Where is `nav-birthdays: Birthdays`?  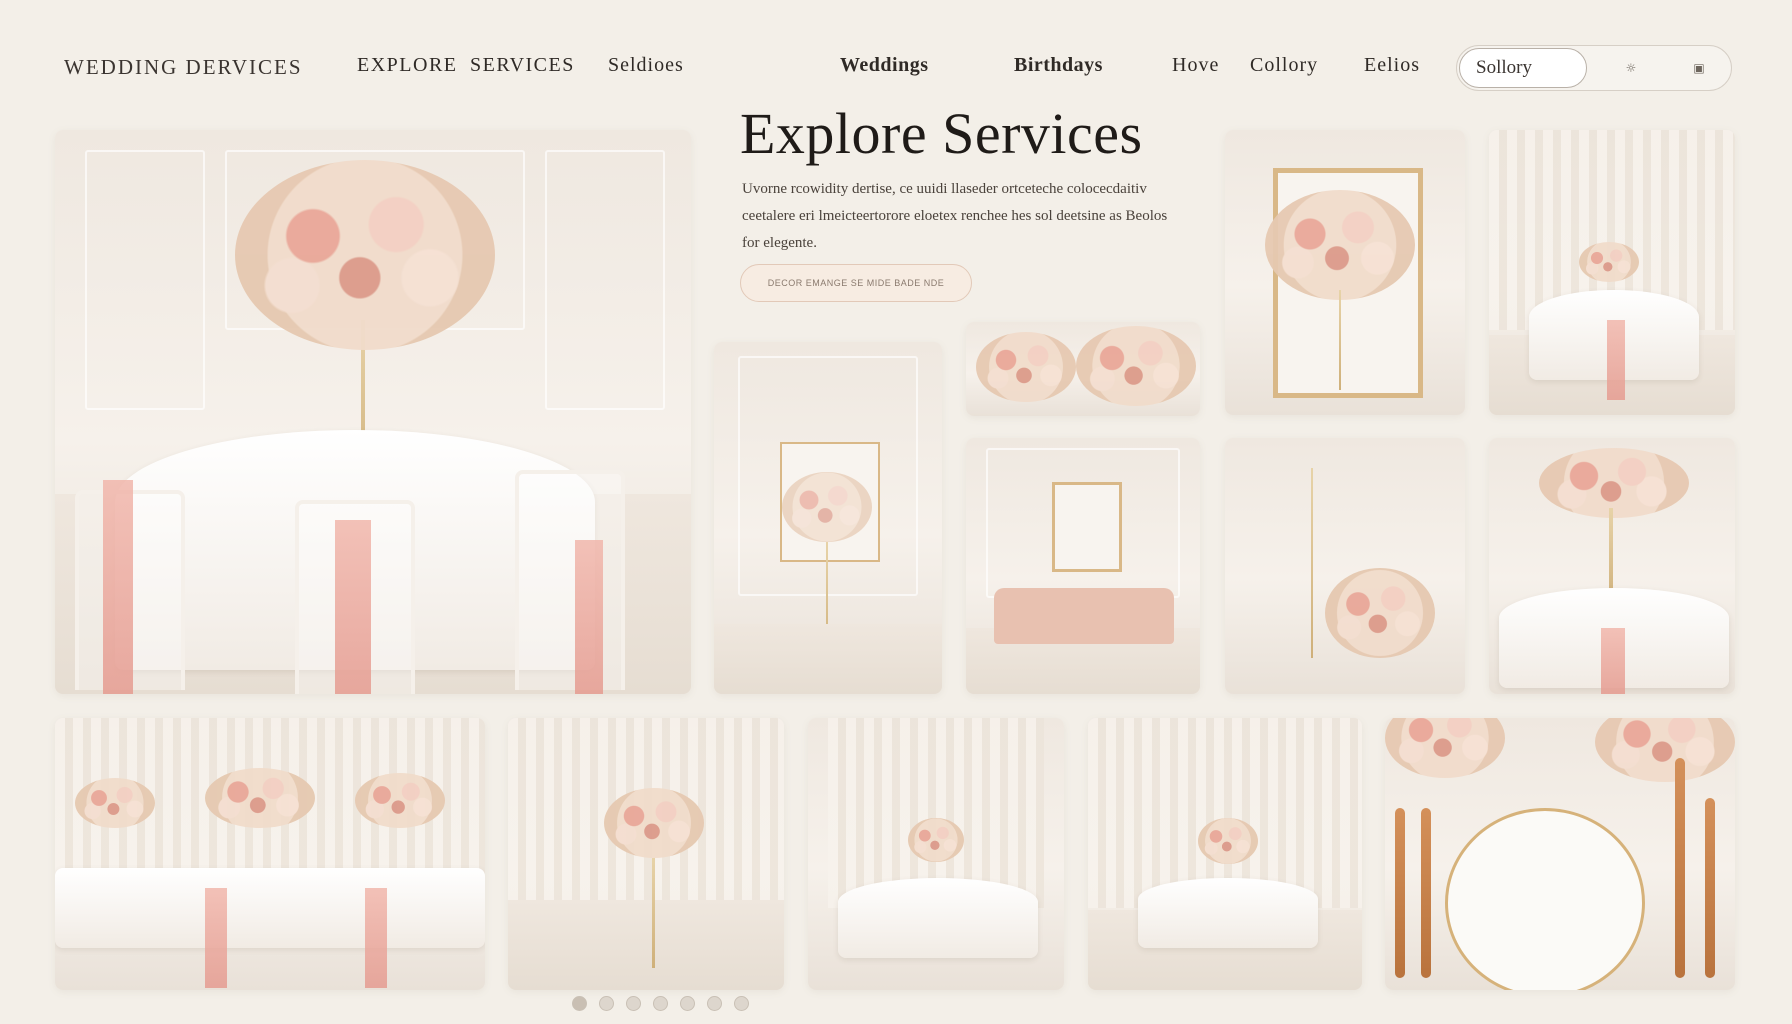
nav-birthdays: Birthdays is located at coordinates (1058, 65).